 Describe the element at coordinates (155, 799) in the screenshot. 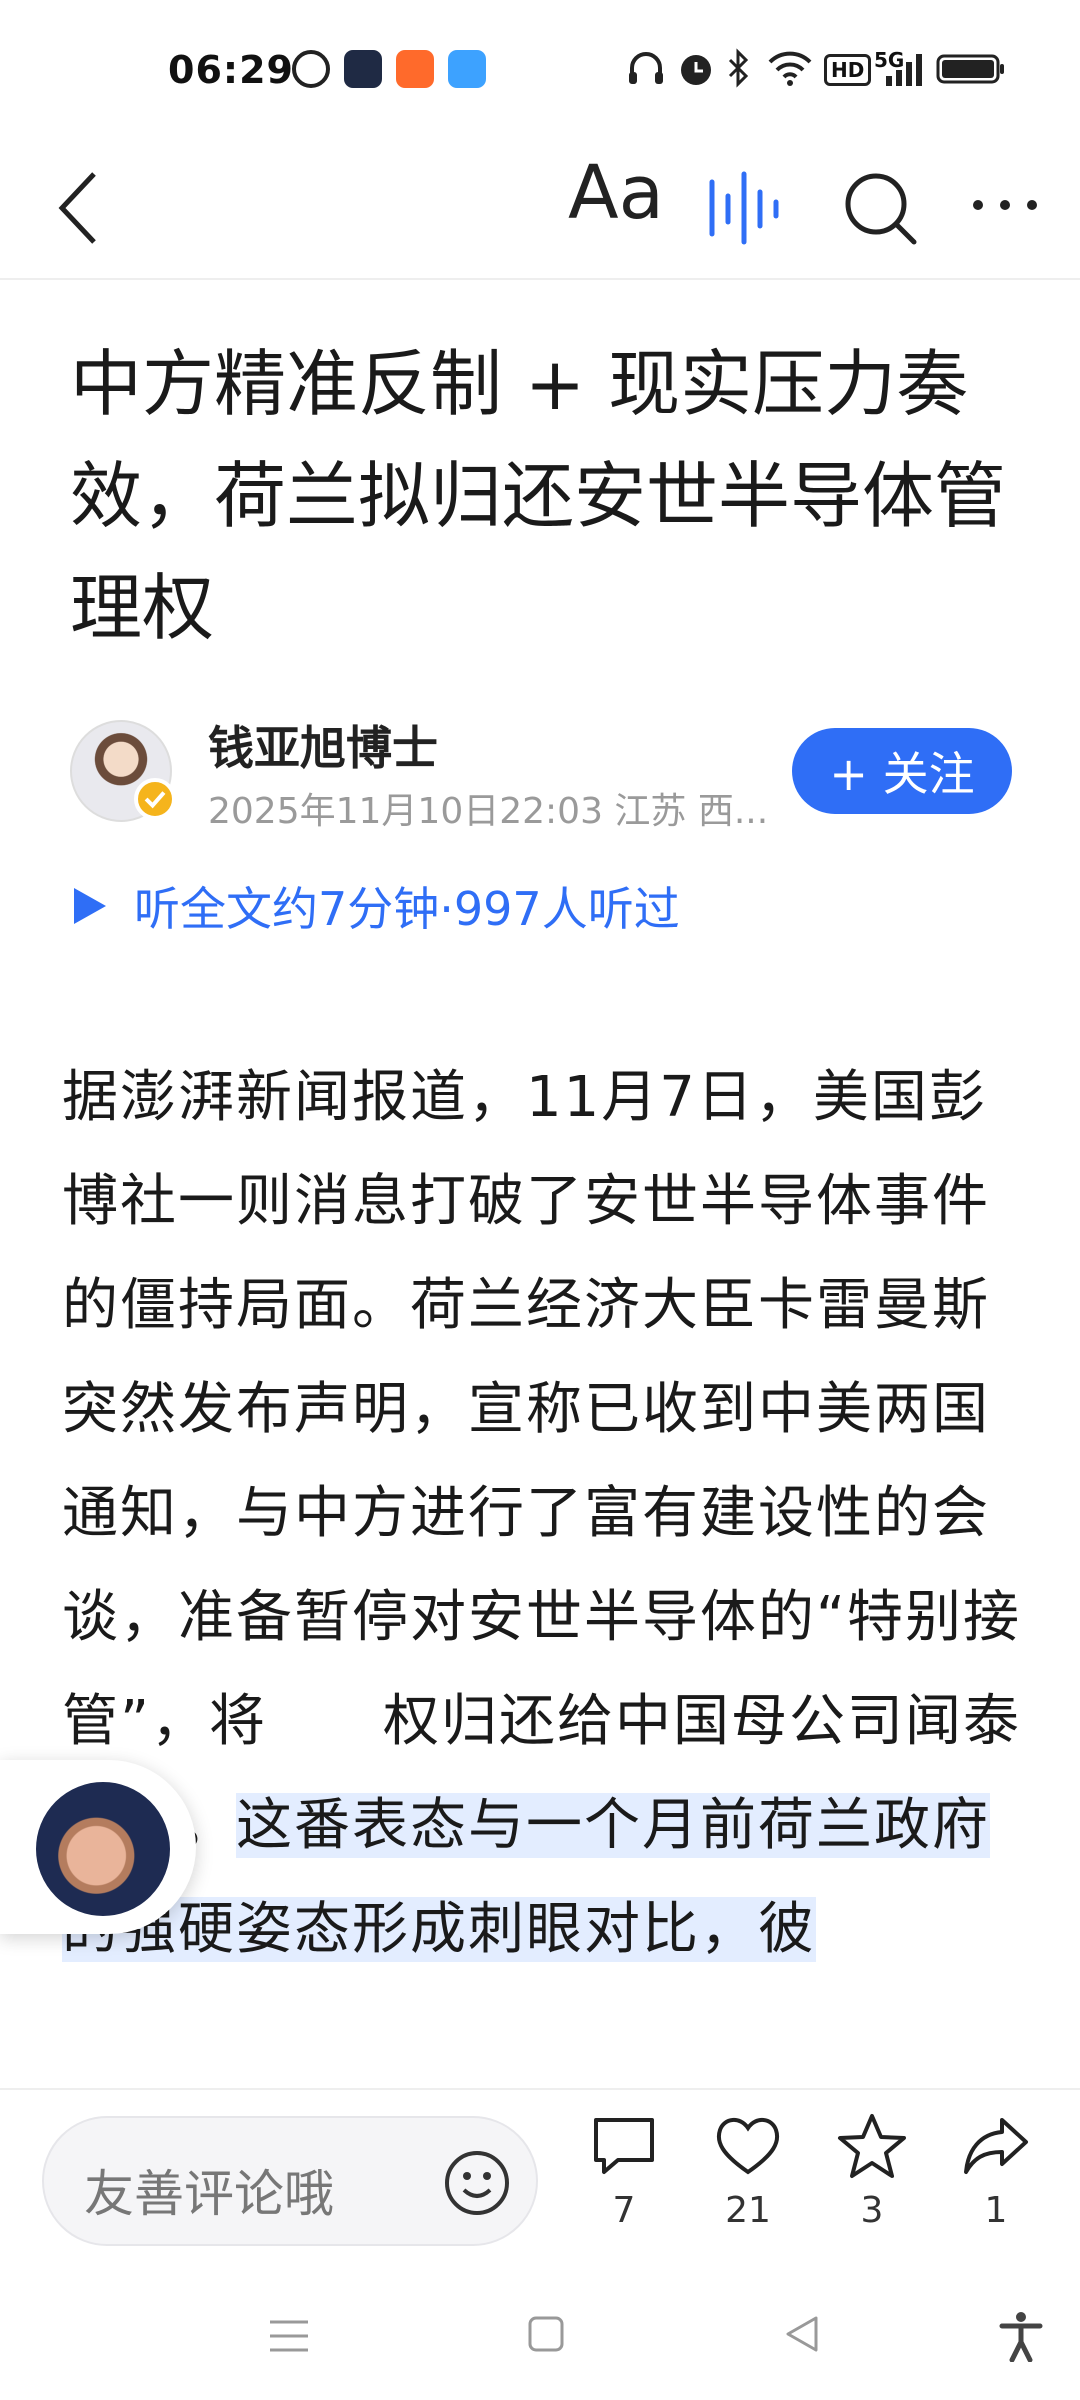

I see `verified-badge-icon` at that location.